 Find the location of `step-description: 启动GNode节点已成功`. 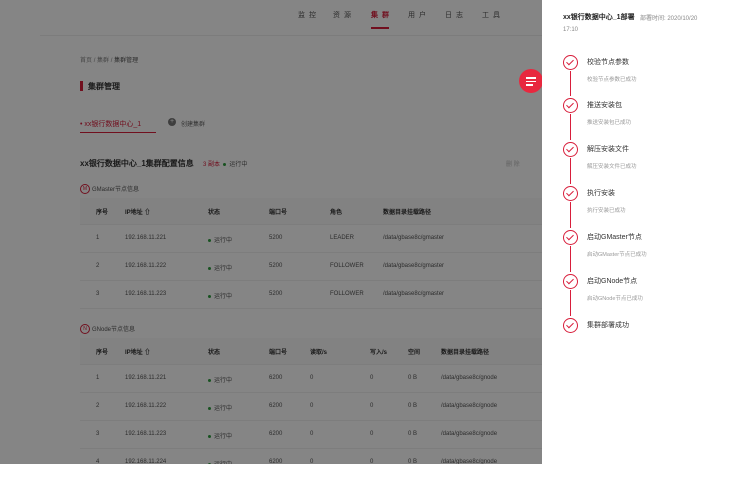

step-description: 启动GNode节点已成功 is located at coordinates (615, 299).